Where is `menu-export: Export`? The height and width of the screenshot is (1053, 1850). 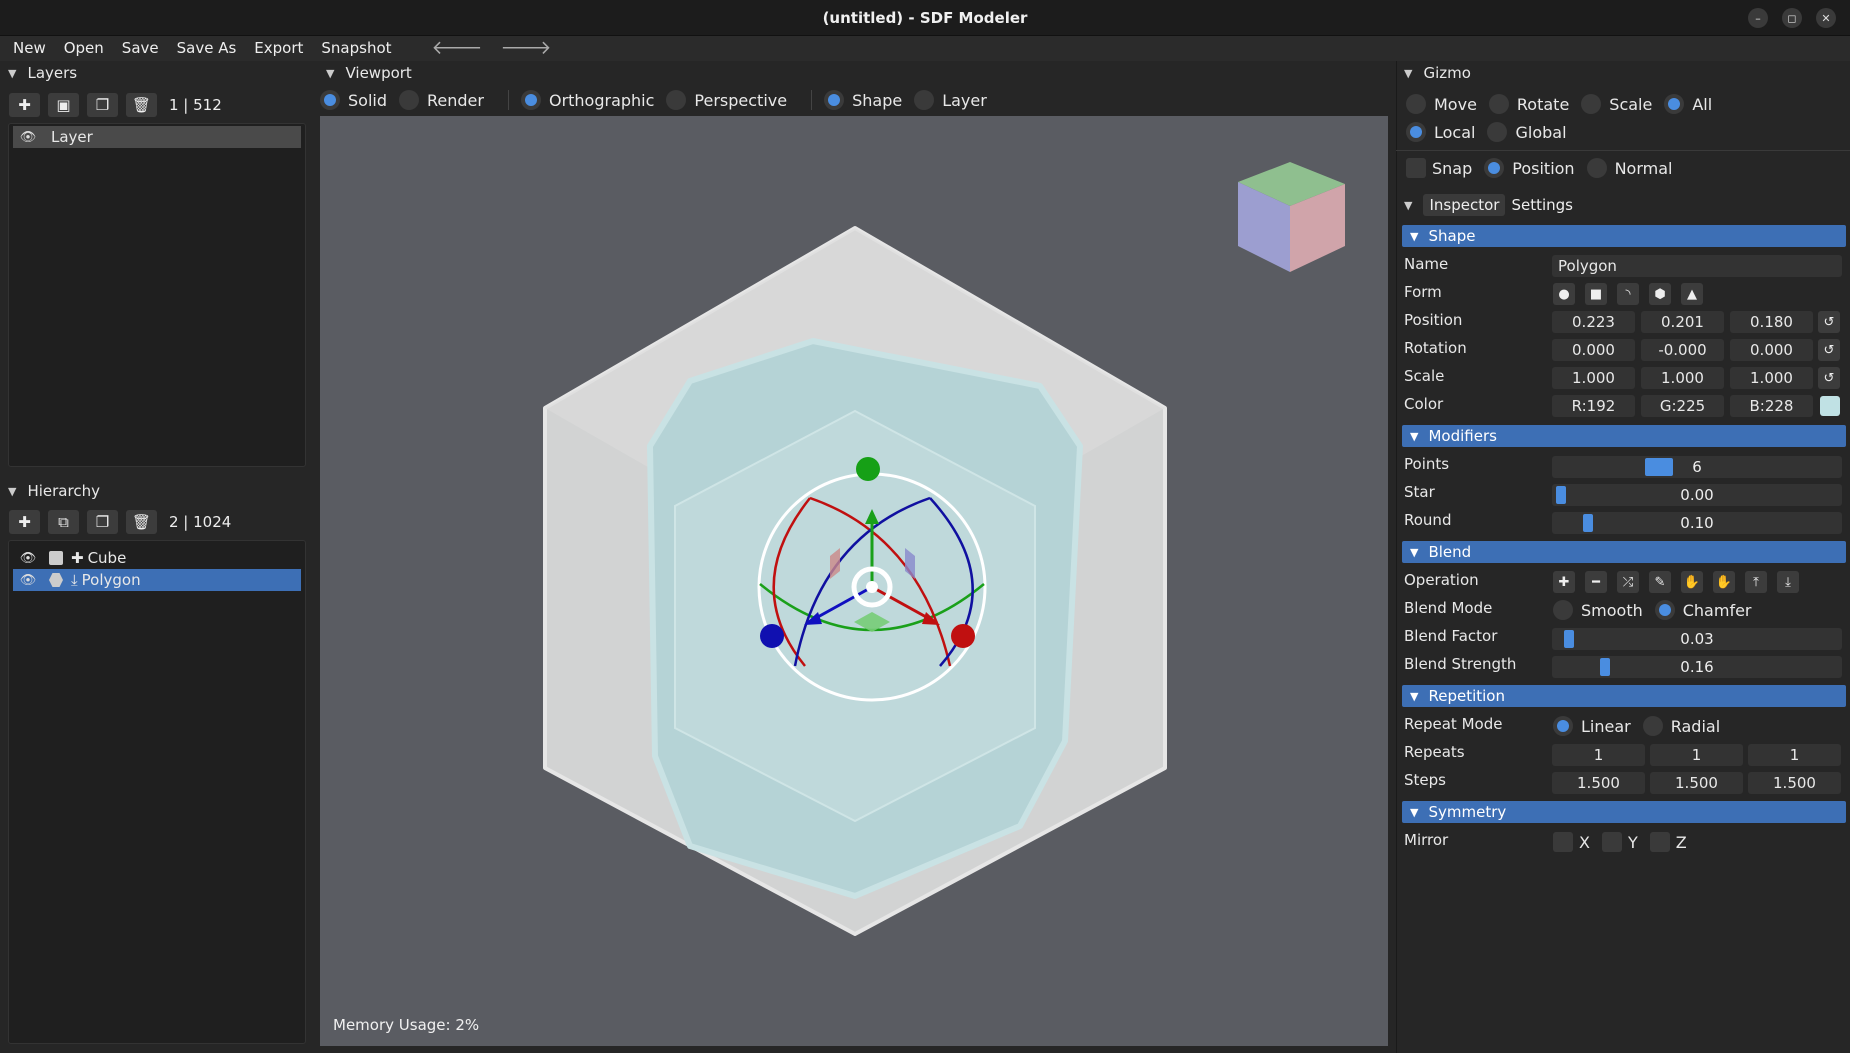
menu-export: Export is located at coordinates (278, 48).